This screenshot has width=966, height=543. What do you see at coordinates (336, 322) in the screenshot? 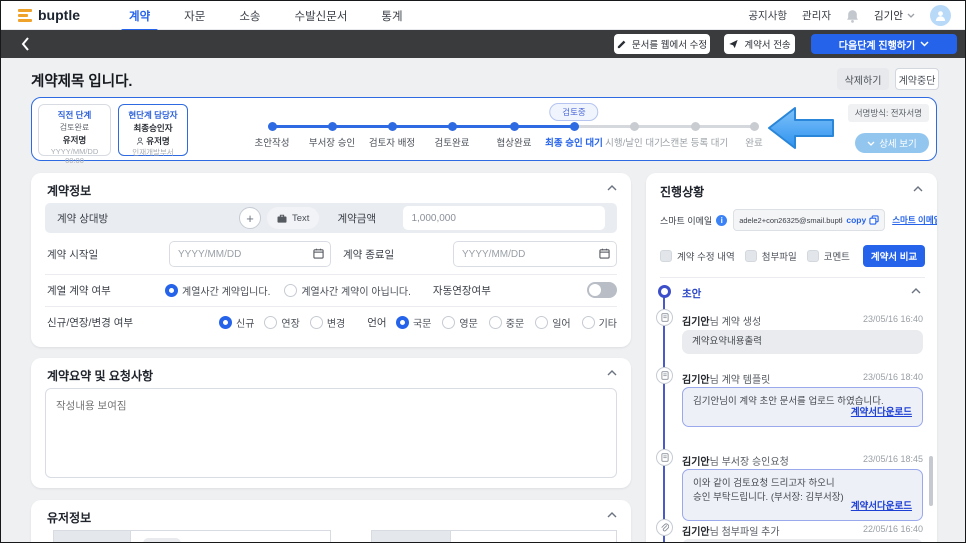
I see `radio-label: 변경` at bounding box center [336, 322].